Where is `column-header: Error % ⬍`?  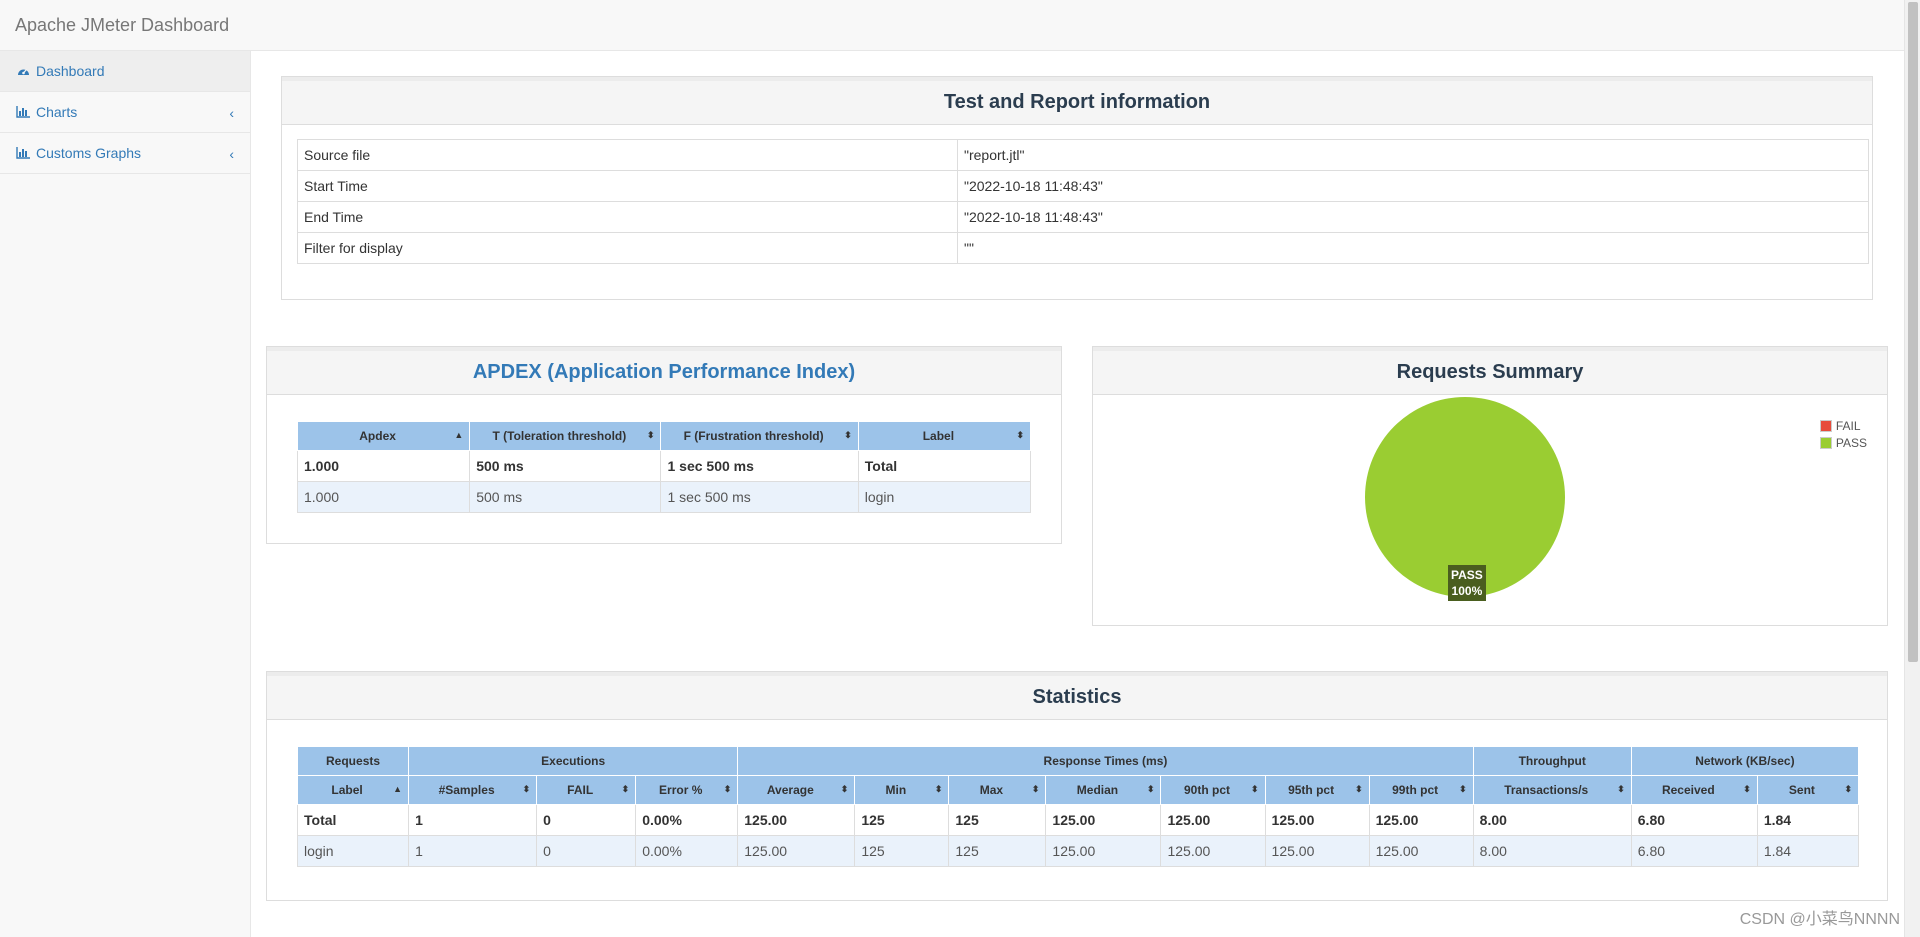
column-header: Error % ⬍ is located at coordinates (687, 790).